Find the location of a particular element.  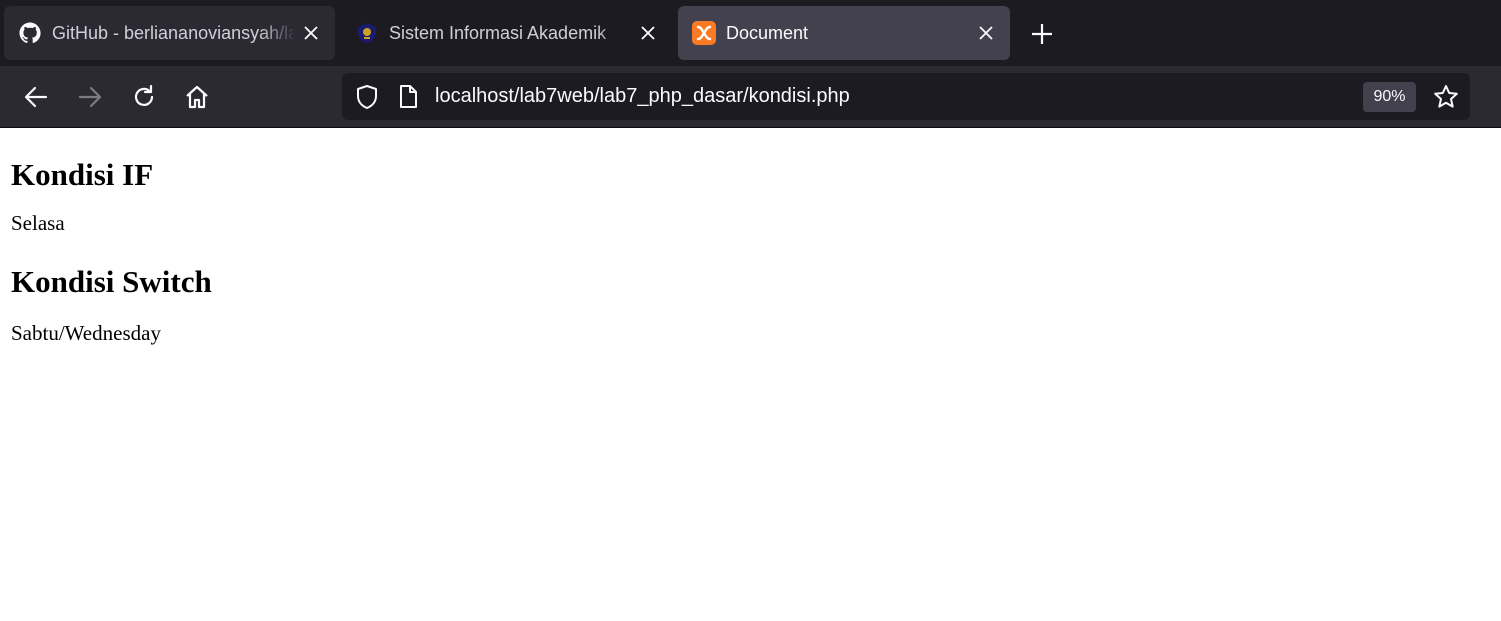

tab-siakad: Sistem Informasi Akademik is located at coordinates (506, 33).